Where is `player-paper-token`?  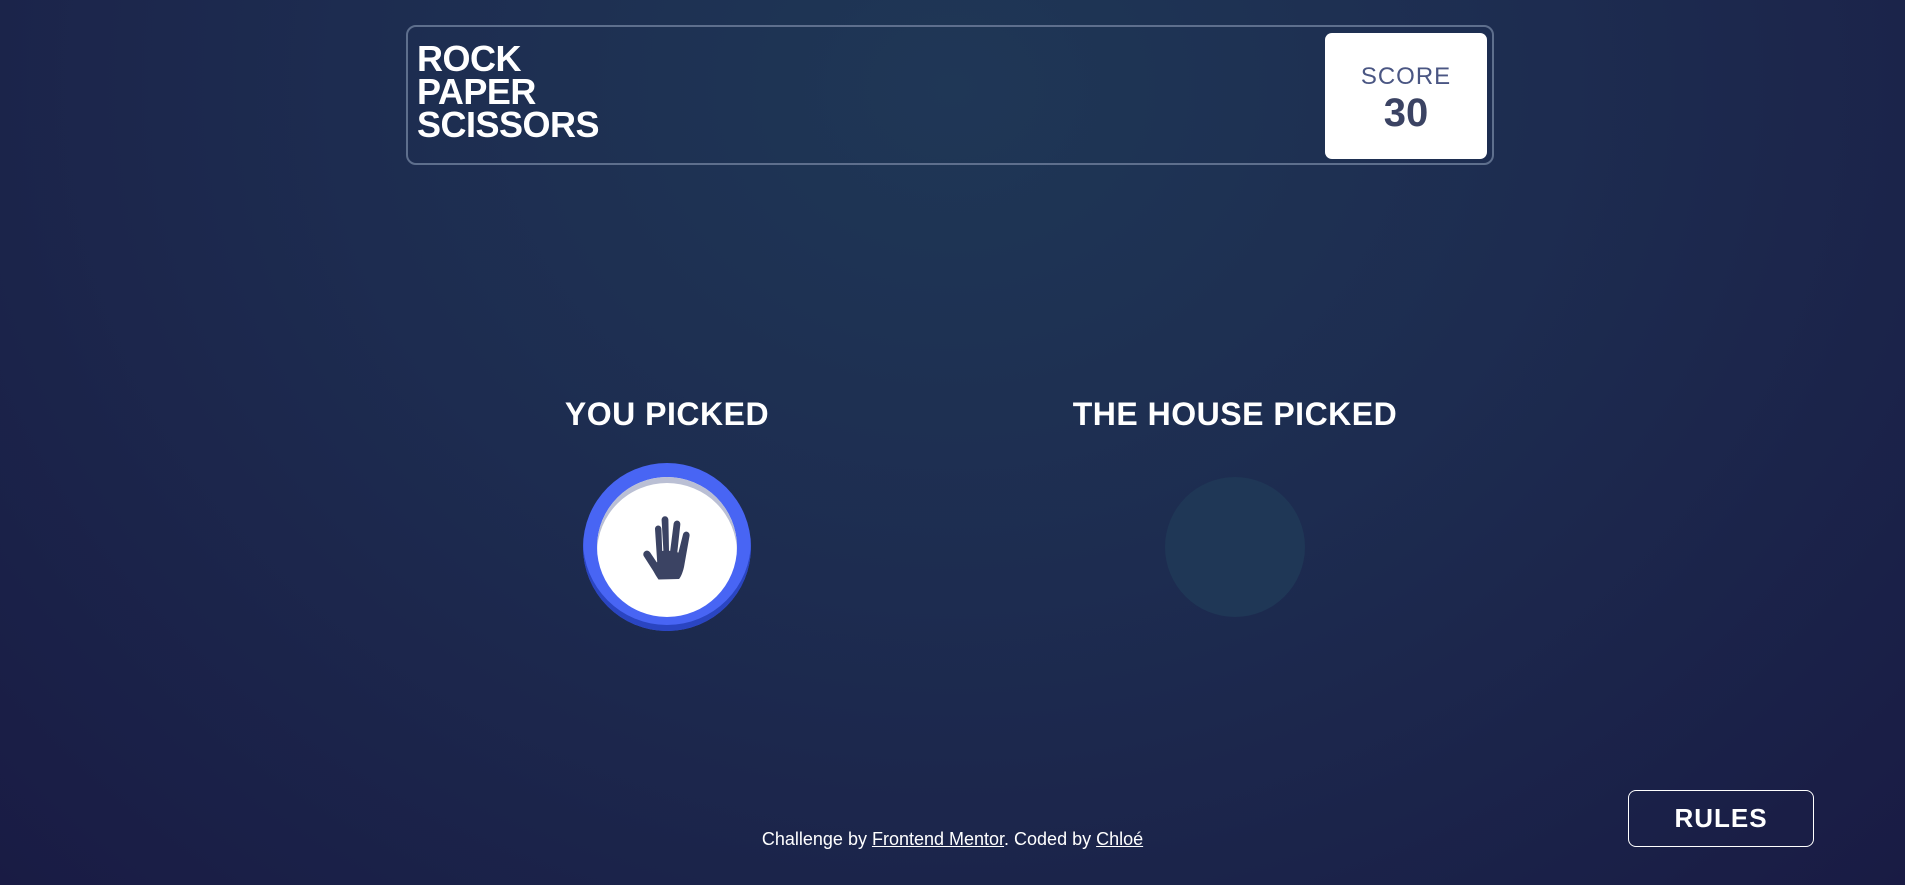
player-paper-token is located at coordinates (667, 547).